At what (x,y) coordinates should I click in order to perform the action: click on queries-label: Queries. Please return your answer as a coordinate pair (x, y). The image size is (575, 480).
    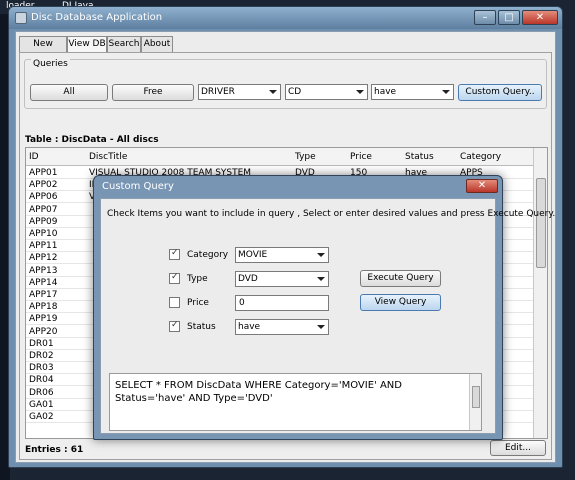
    Looking at the image, I should click on (50, 64).